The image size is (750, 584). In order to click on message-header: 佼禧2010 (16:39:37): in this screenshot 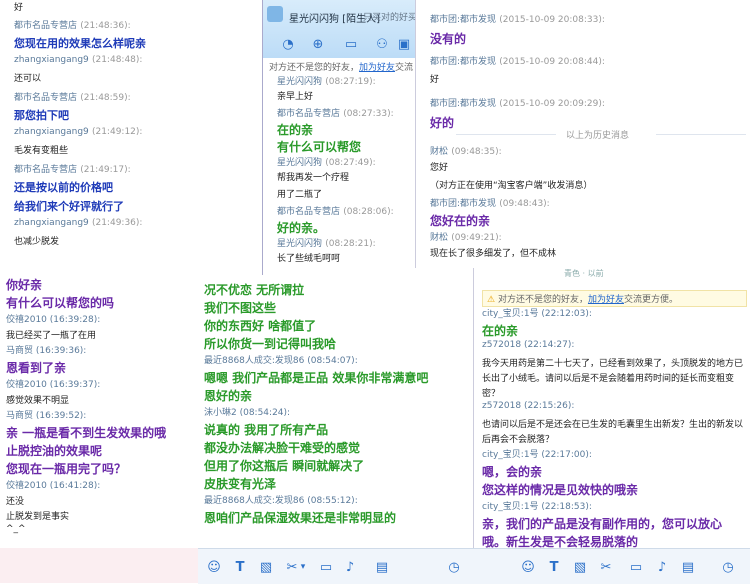, I will do `click(53, 385)`.